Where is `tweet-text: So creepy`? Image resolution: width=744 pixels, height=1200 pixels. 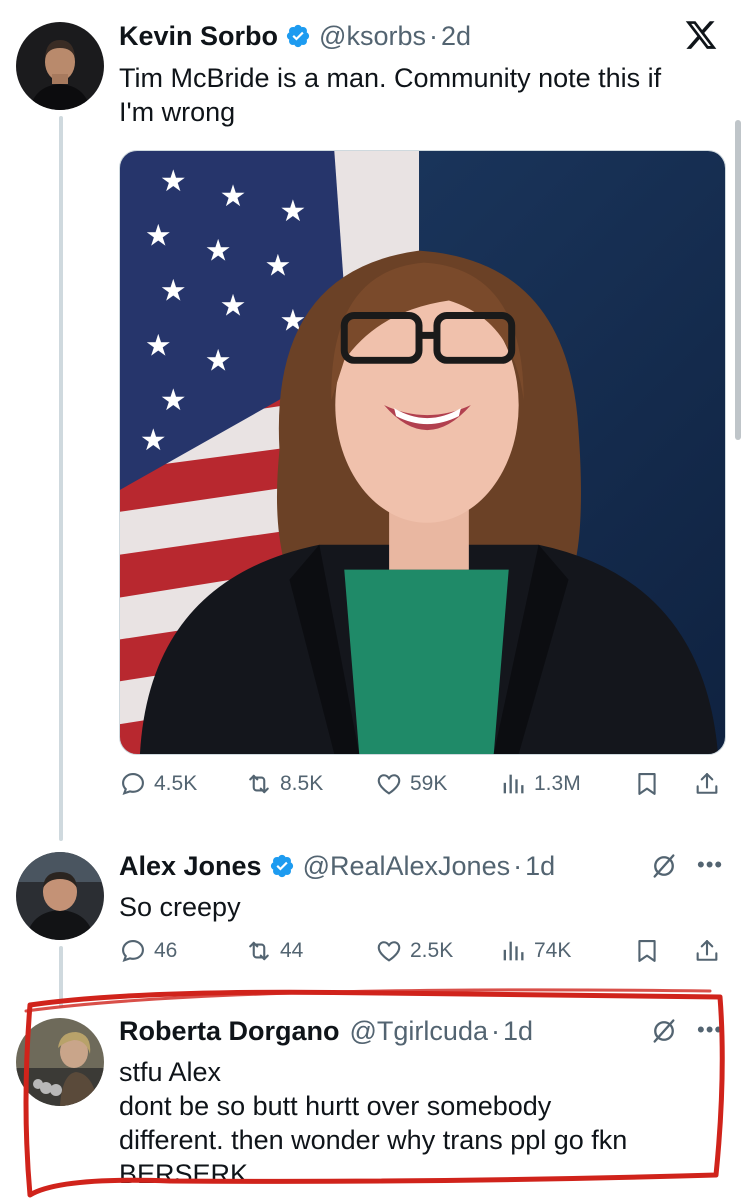
tweet-text: So creepy is located at coordinates (180, 907).